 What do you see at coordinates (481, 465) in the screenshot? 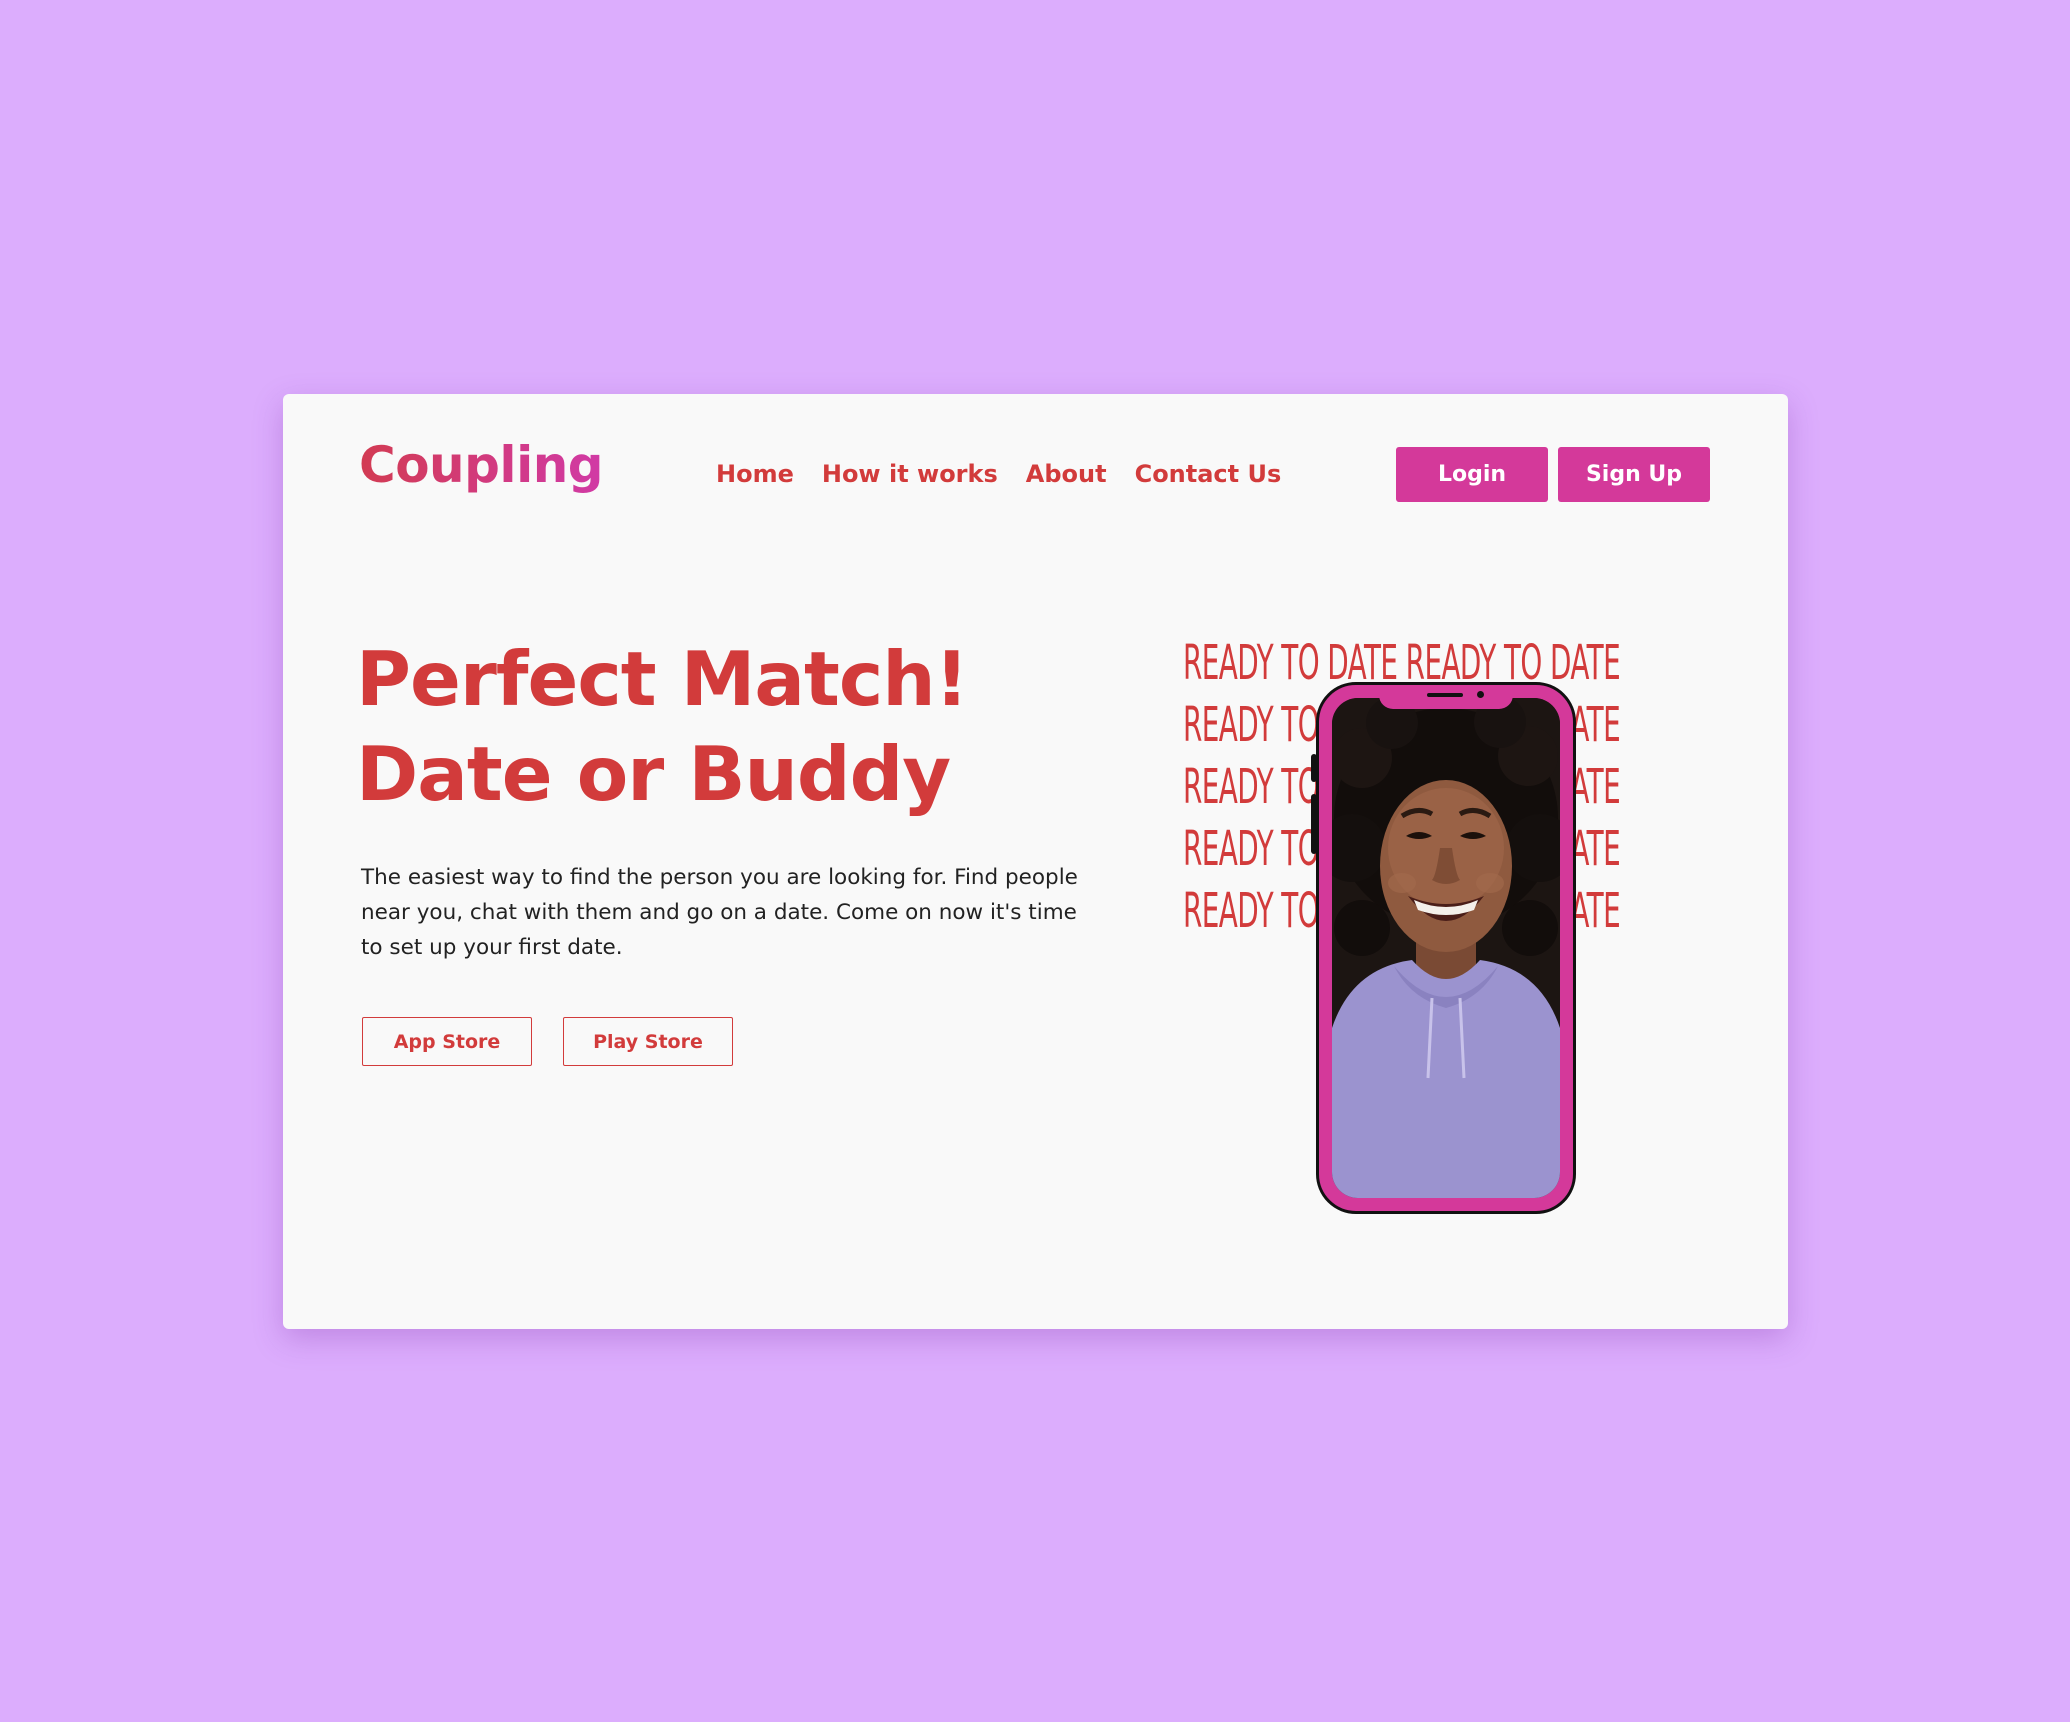
I see `brand-logo: Coupling` at bounding box center [481, 465].